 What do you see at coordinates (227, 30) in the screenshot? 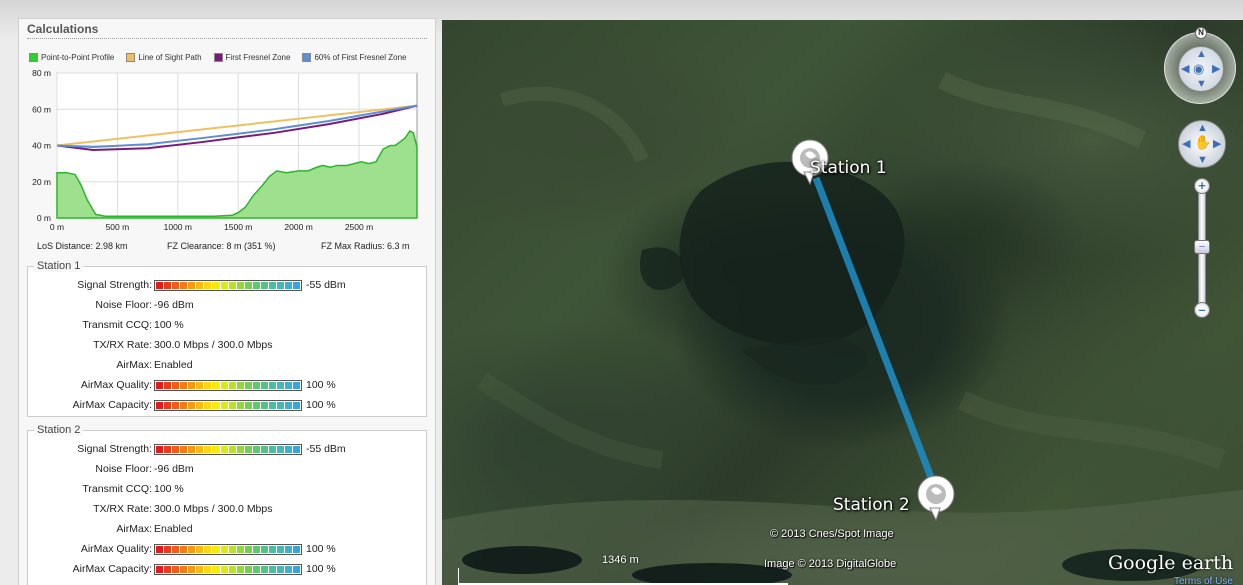
I see `panel-title: Calculations` at bounding box center [227, 30].